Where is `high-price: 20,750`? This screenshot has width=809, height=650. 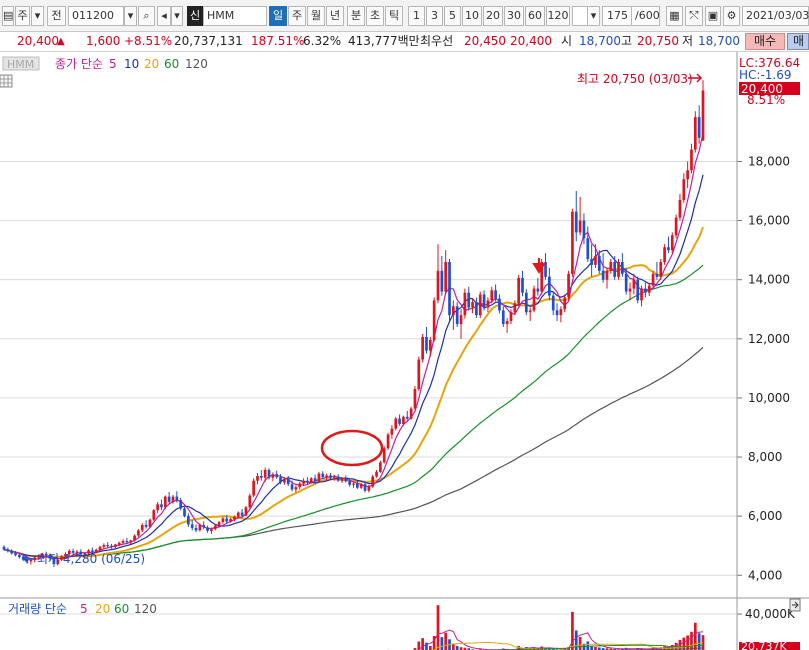 high-price: 20,750 is located at coordinates (658, 41).